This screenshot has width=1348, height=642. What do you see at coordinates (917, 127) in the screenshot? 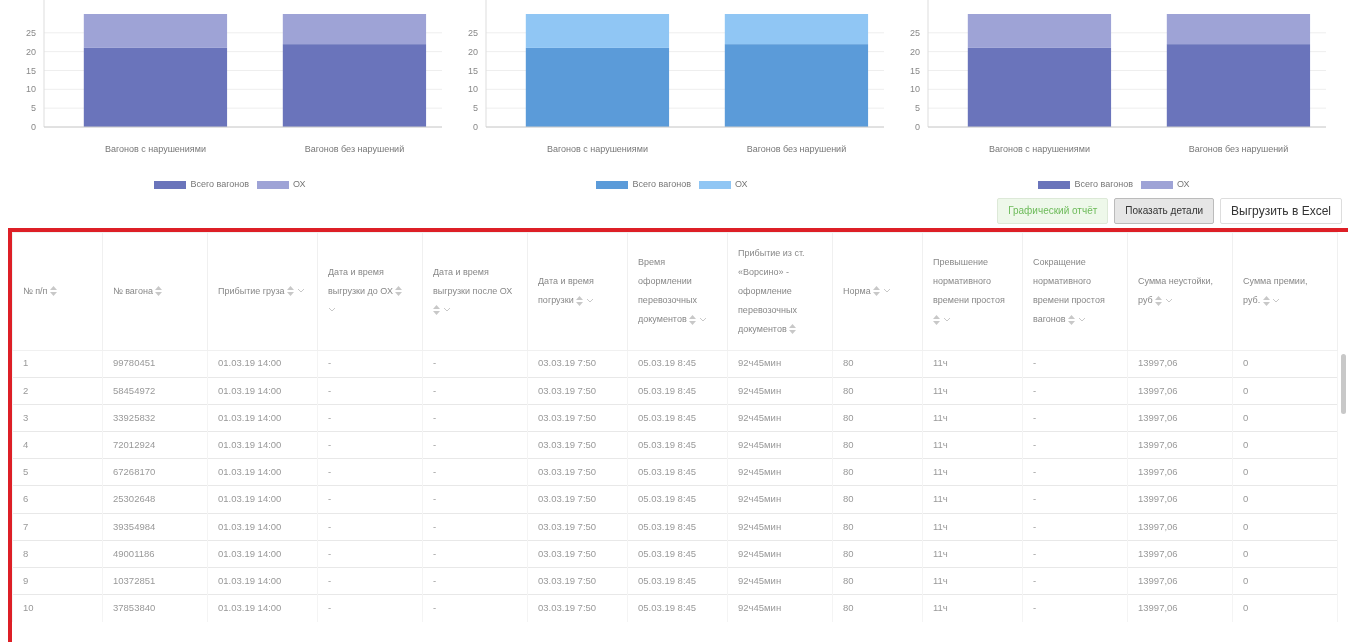
I see `tick-label: 0` at bounding box center [917, 127].